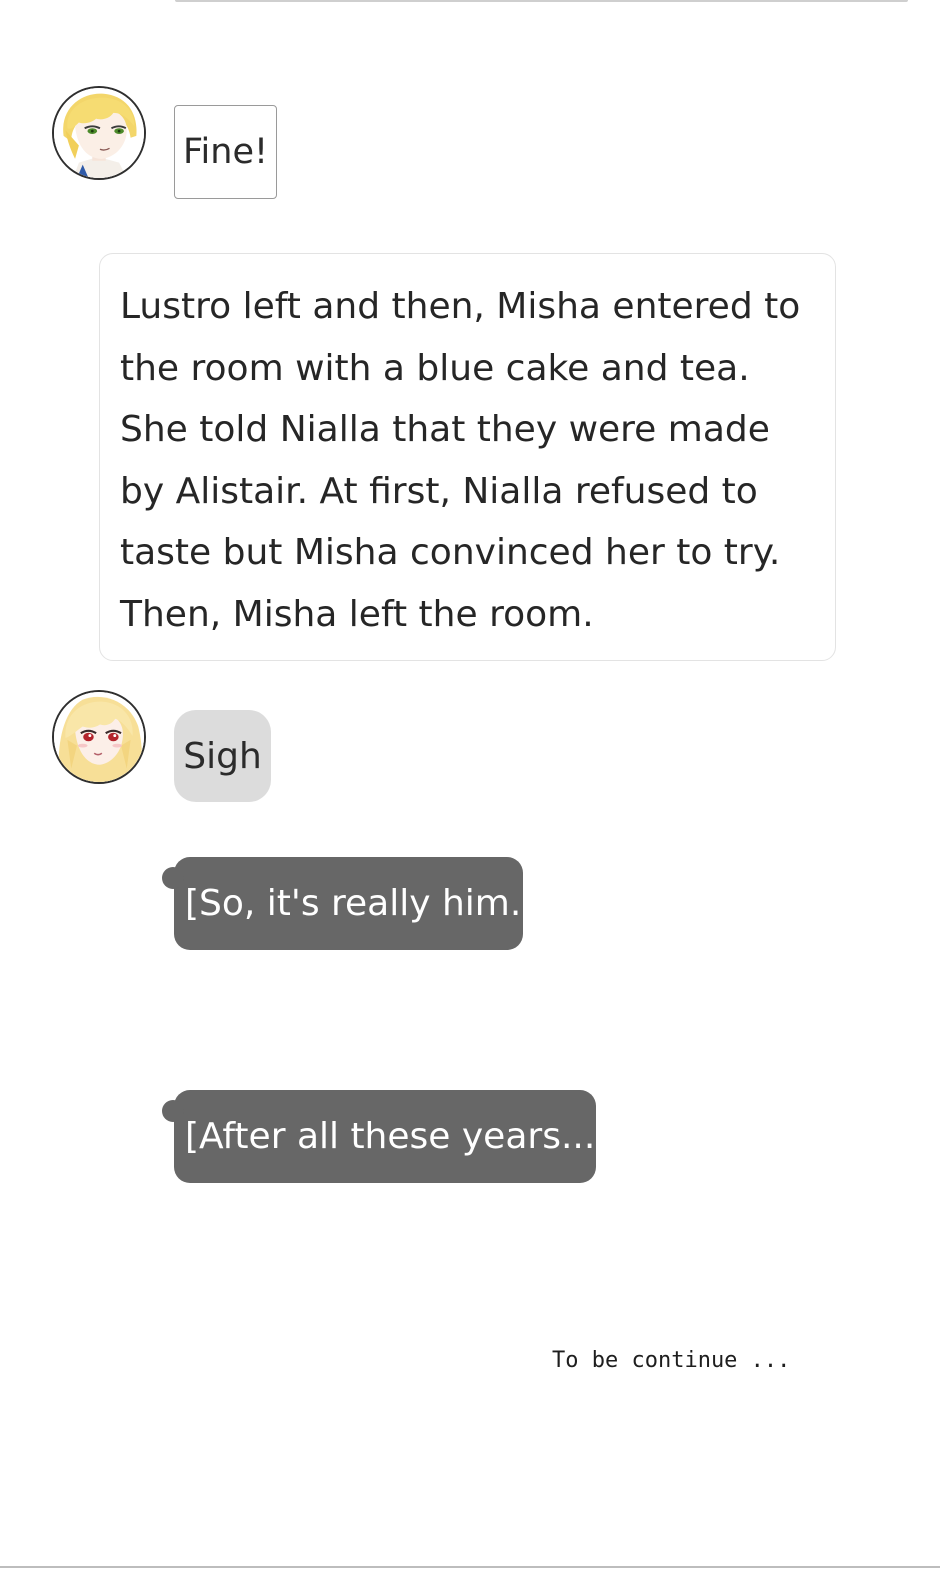 This screenshot has width=940, height=1577. I want to click on thought-text-1: [So, it's really him.], so click(360, 903).